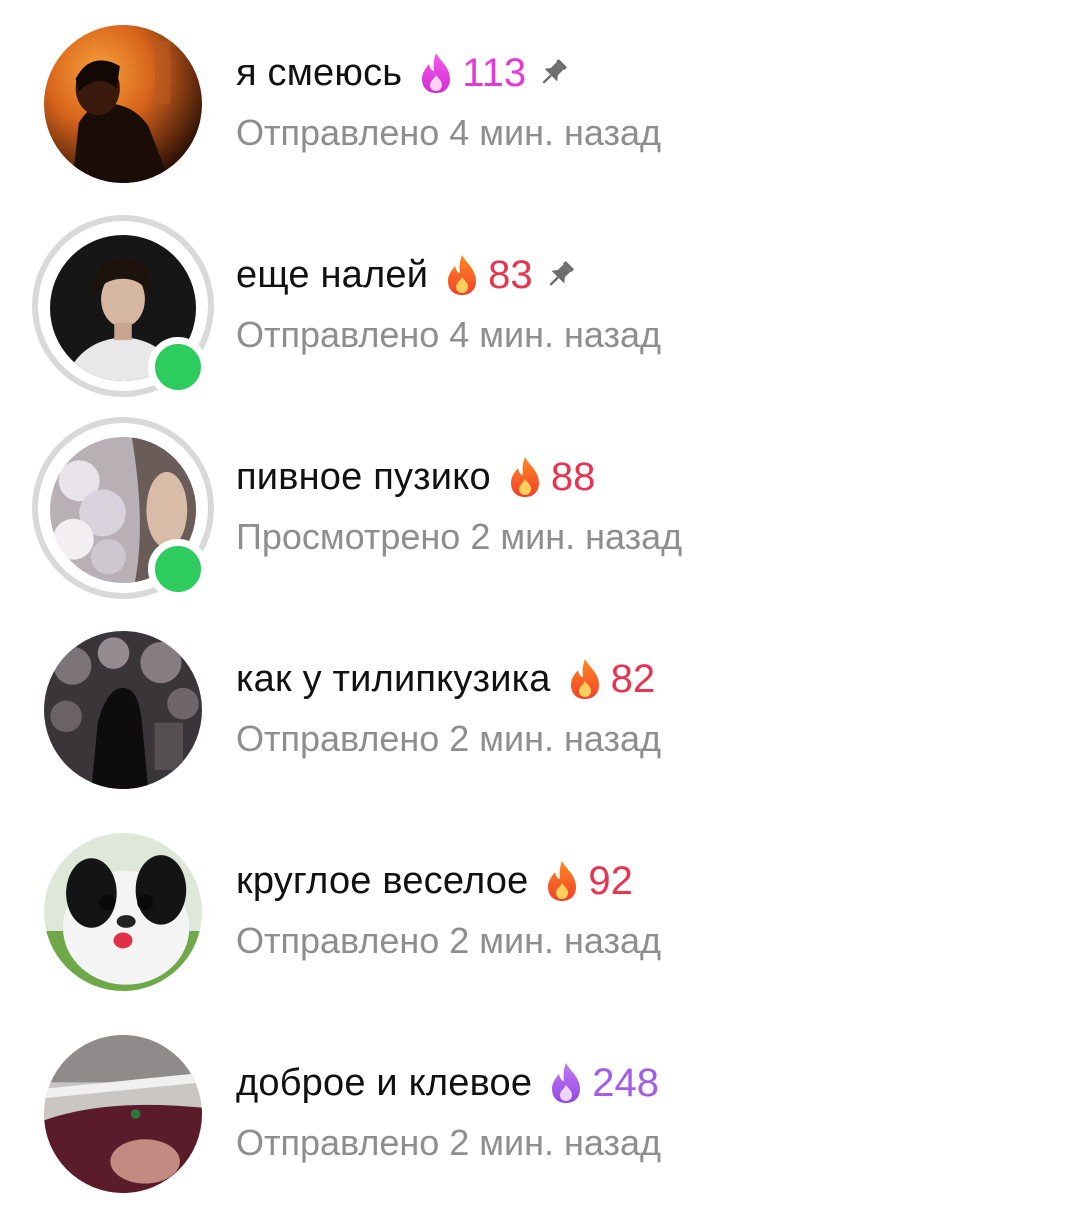  What do you see at coordinates (510, 274) in the screenshot?
I see `streak-count: 83` at bounding box center [510, 274].